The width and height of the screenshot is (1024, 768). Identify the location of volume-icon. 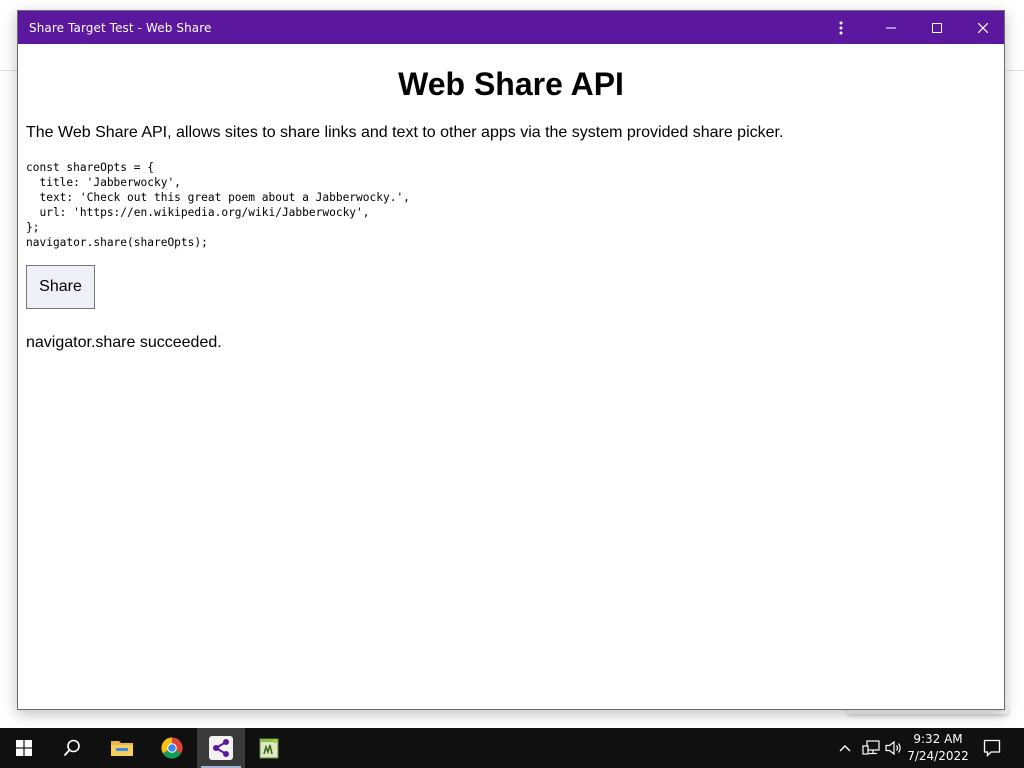
(893, 748).